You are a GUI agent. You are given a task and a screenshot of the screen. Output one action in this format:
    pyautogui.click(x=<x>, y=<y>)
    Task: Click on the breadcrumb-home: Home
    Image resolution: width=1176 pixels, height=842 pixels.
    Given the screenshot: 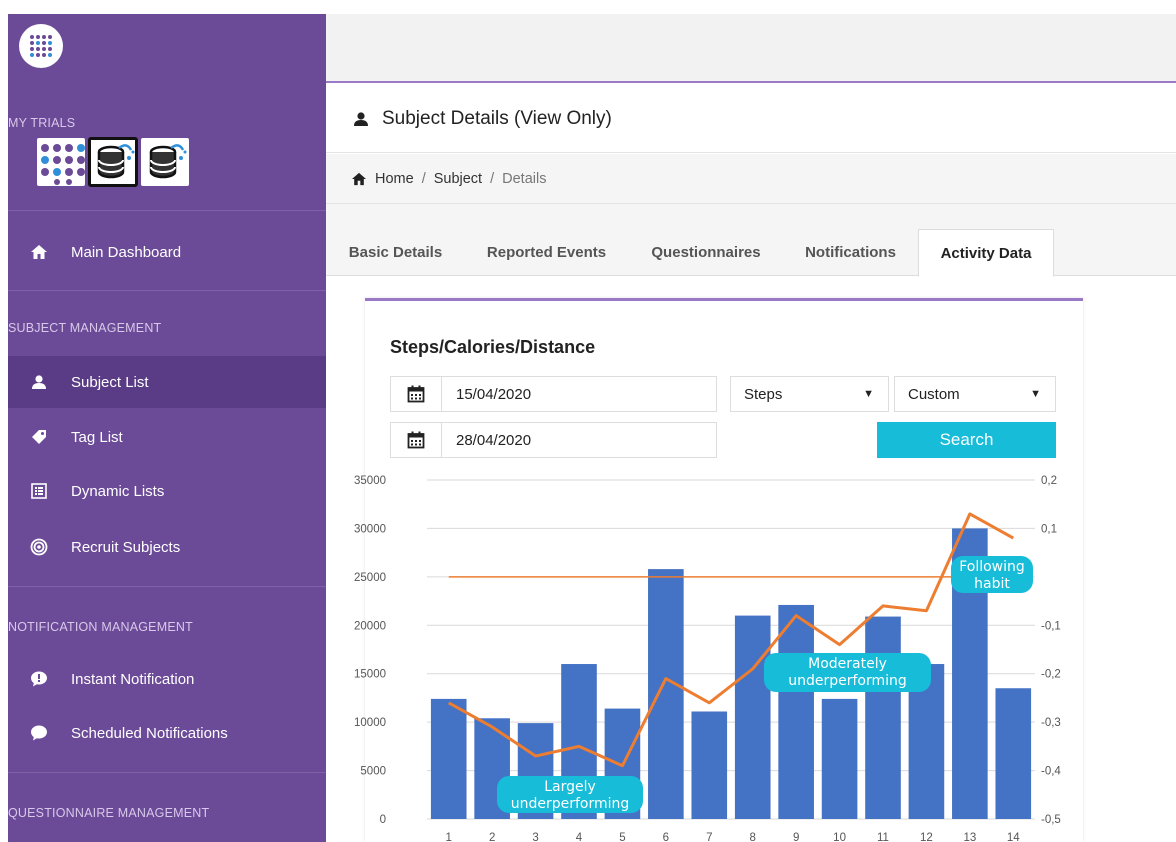 What is the action you would take?
    pyautogui.click(x=394, y=179)
    